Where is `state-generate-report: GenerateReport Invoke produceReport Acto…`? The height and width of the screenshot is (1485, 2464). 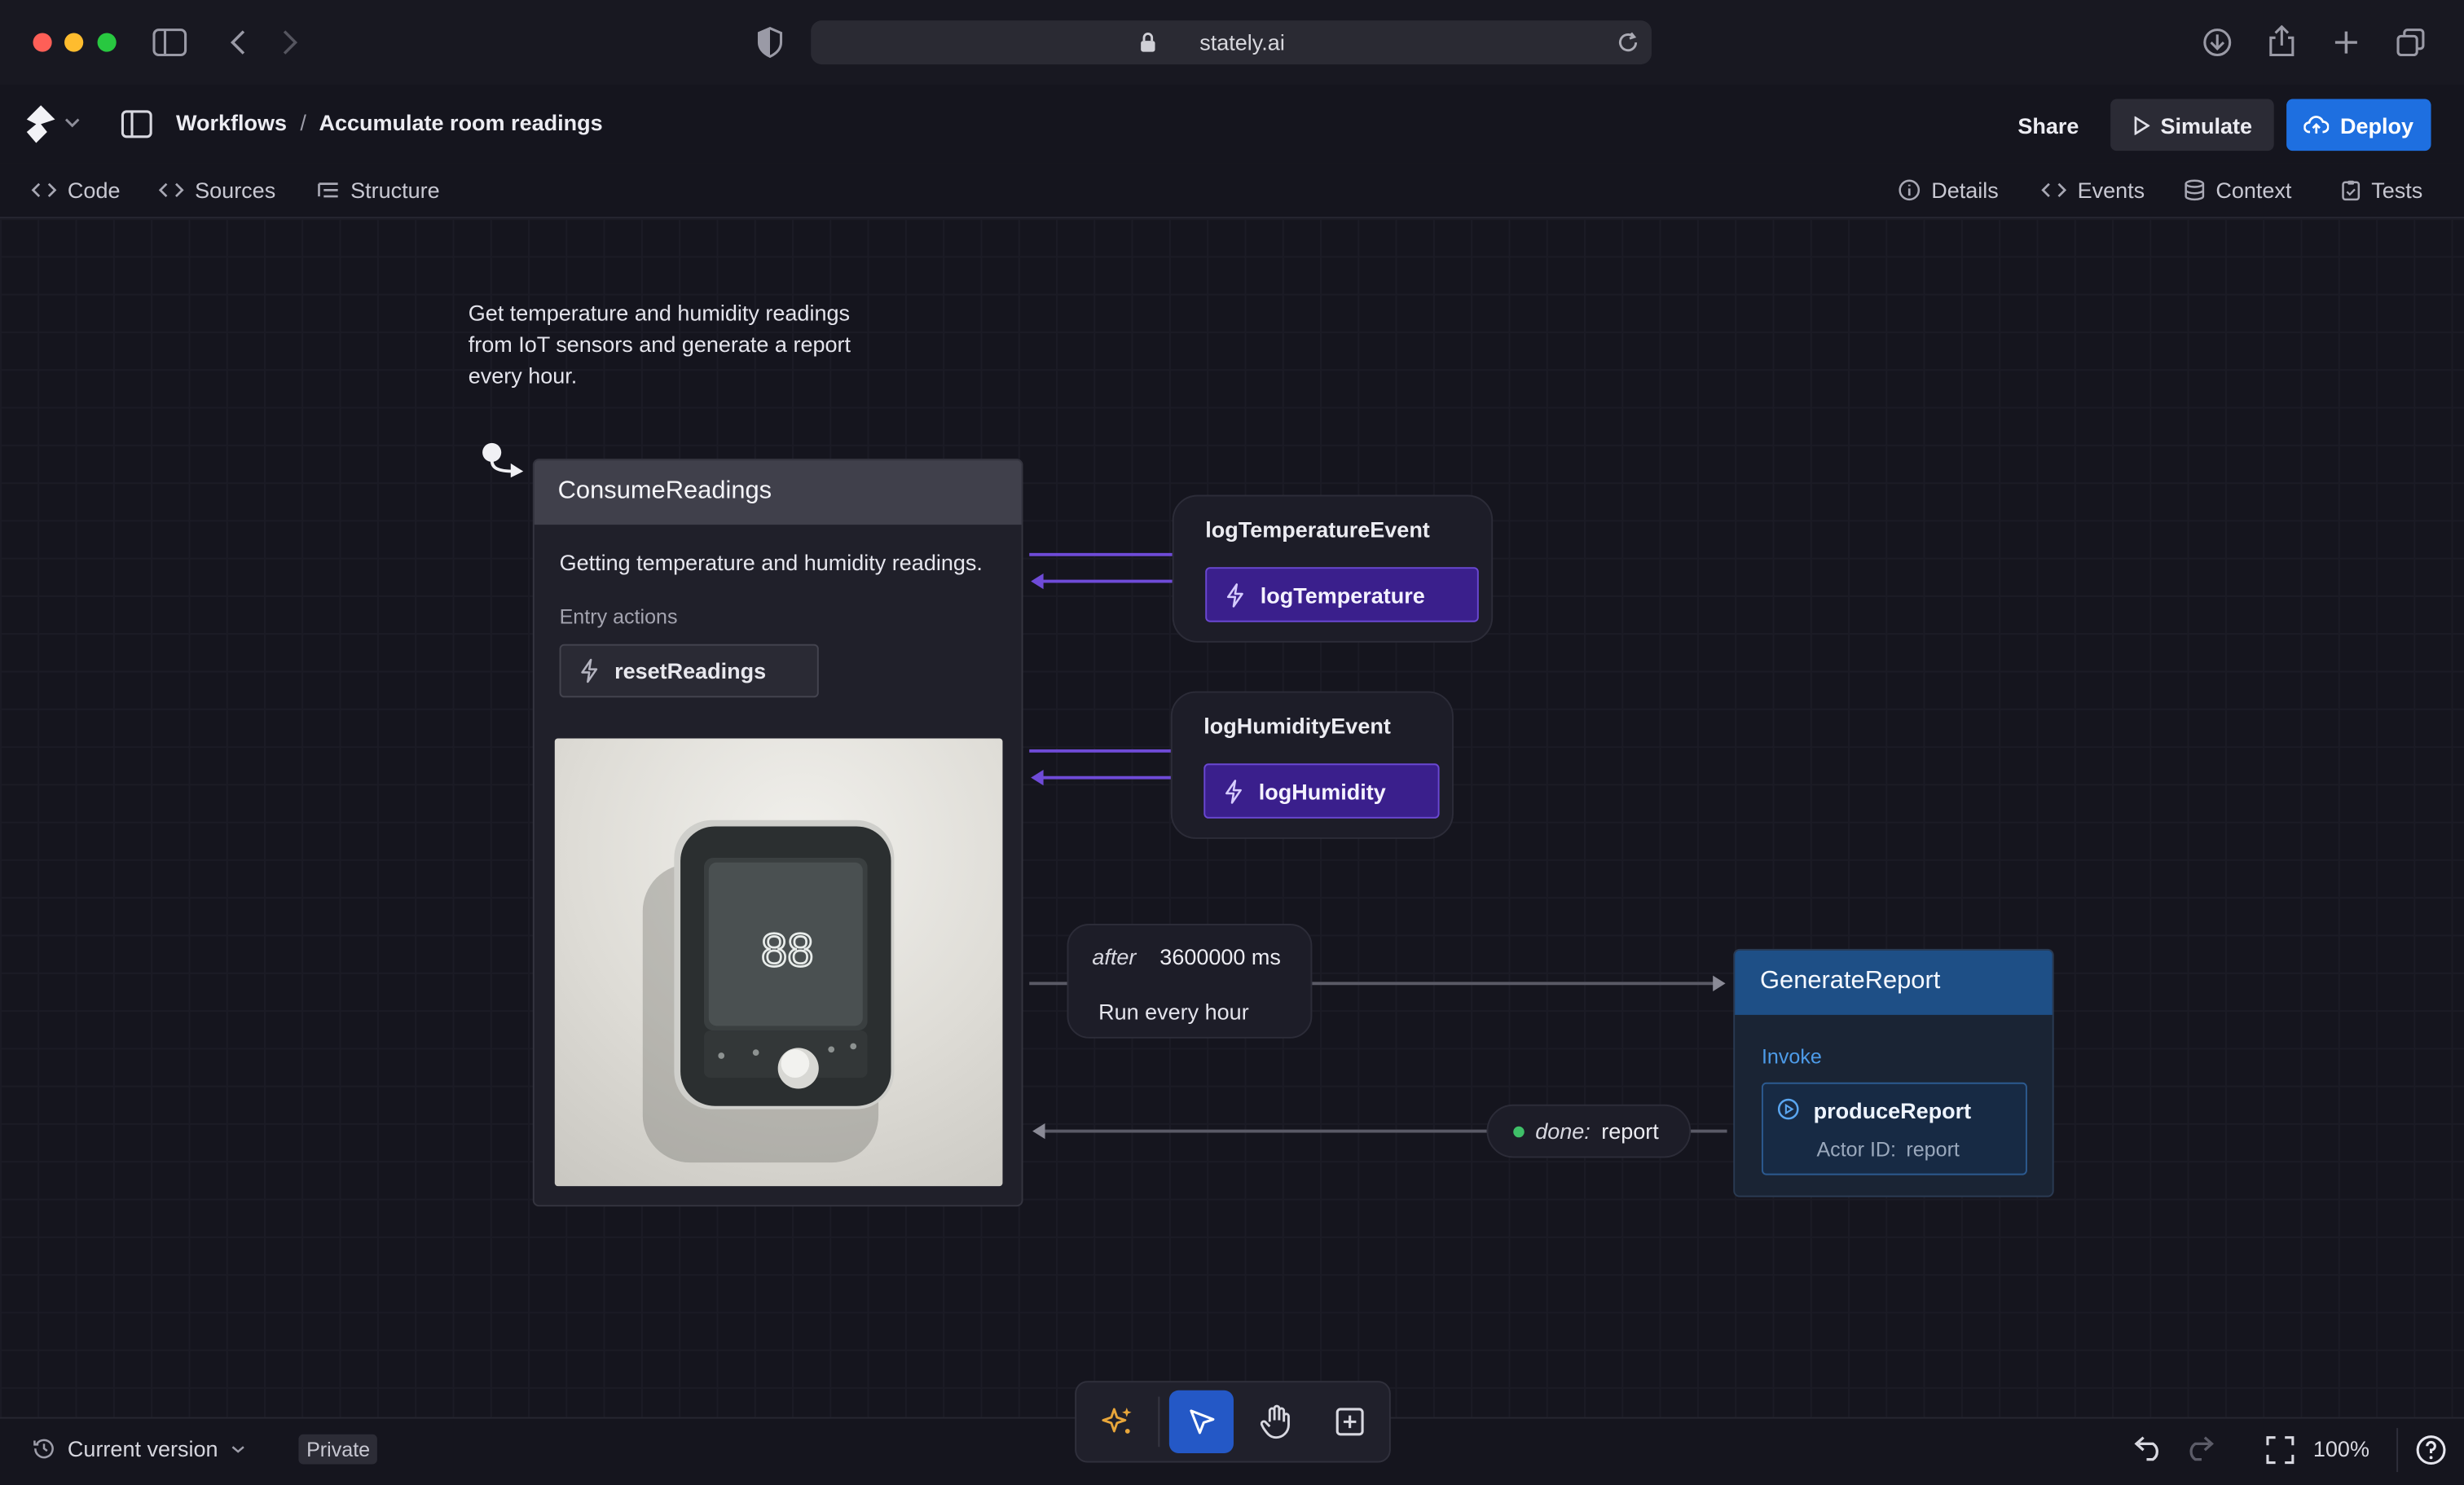 state-generate-report: GenerateReport Invoke produceReport Acto… is located at coordinates (1893, 1072).